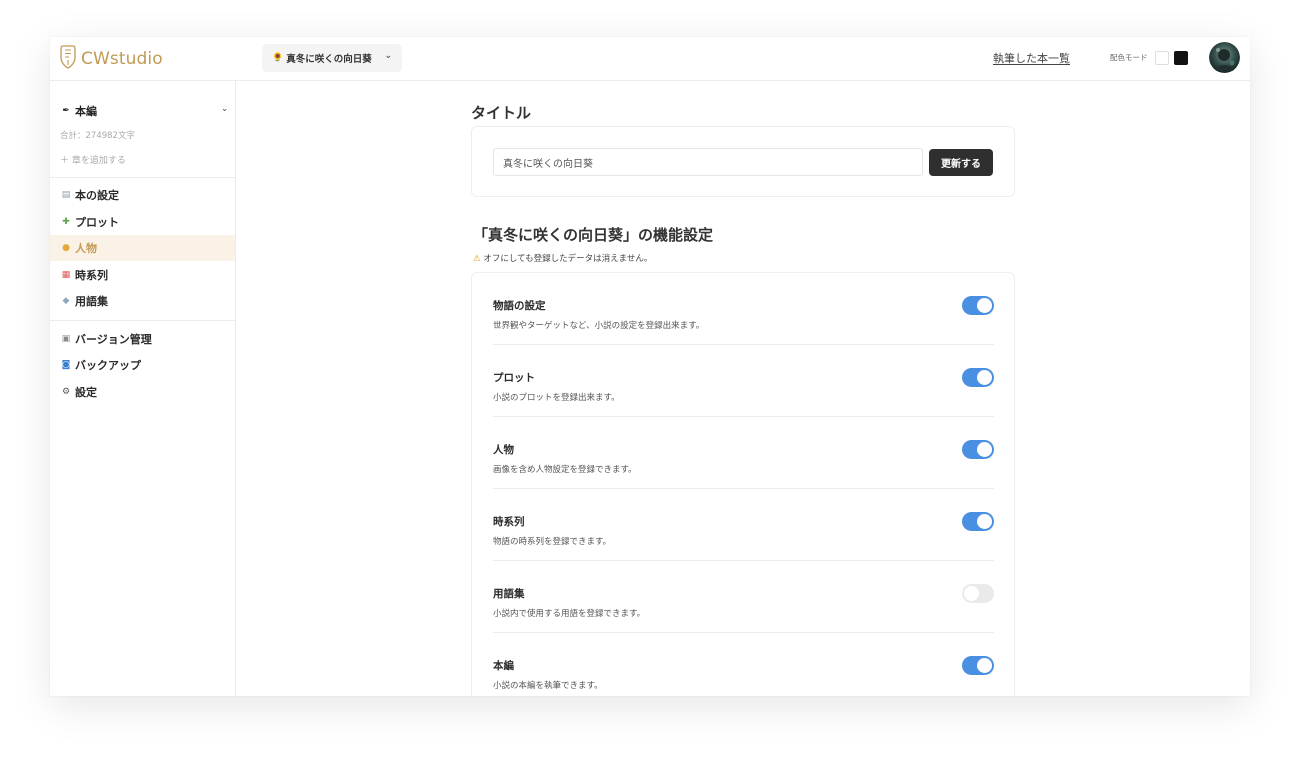 The height and width of the screenshot is (760, 1300). Describe the element at coordinates (961, 162) in the screenshot. I see `update-title-button: 更新する` at that location.